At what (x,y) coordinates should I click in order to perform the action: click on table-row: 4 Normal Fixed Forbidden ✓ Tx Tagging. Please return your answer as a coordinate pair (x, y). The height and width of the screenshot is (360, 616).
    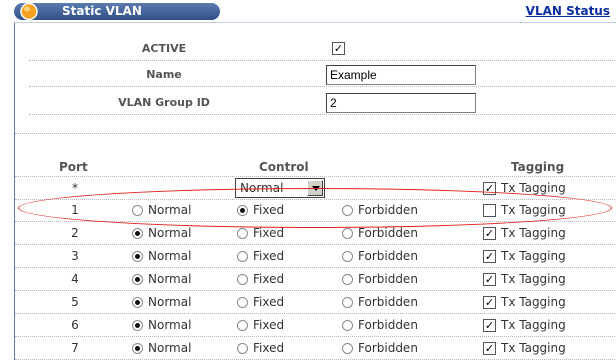
    Looking at the image, I should click on (315, 280).